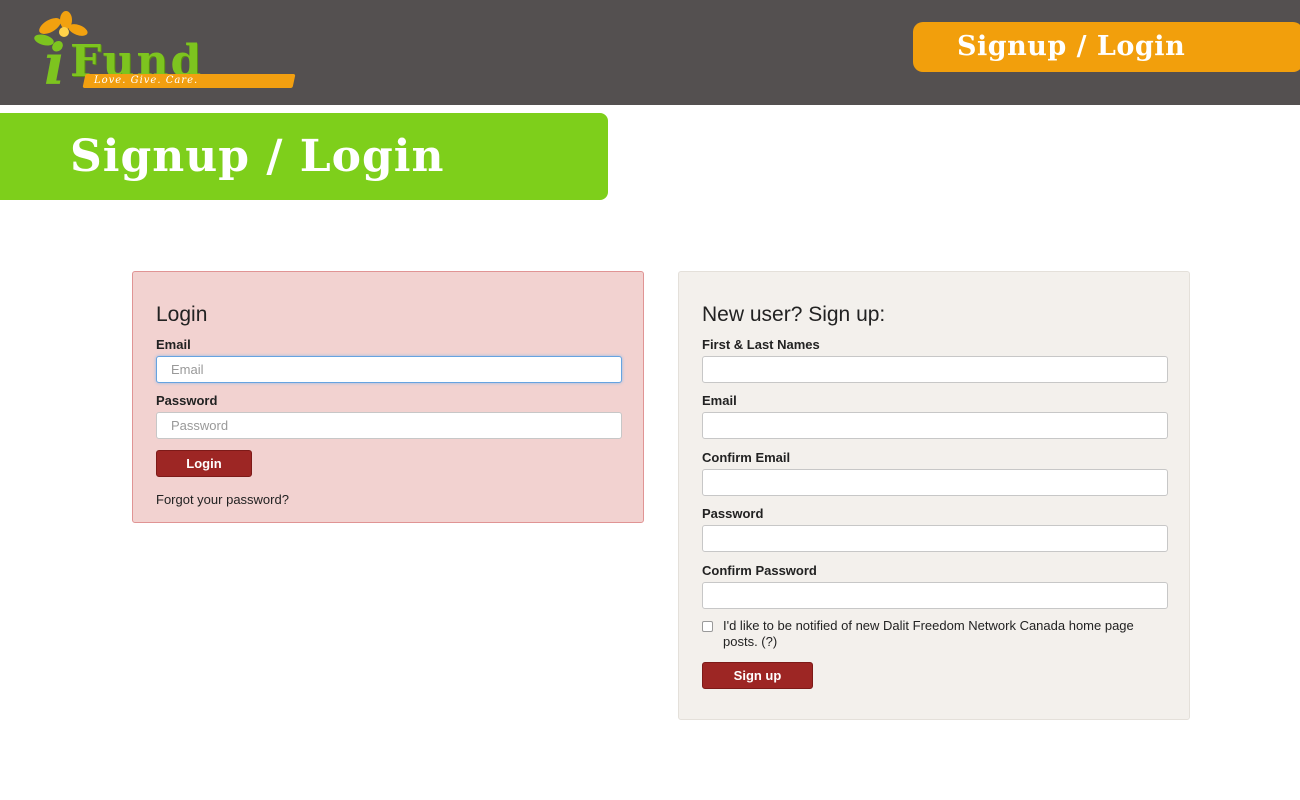 The height and width of the screenshot is (800, 1300). What do you see at coordinates (707, 626) in the screenshot?
I see `notify-checkbox` at bounding box center [707, 626].